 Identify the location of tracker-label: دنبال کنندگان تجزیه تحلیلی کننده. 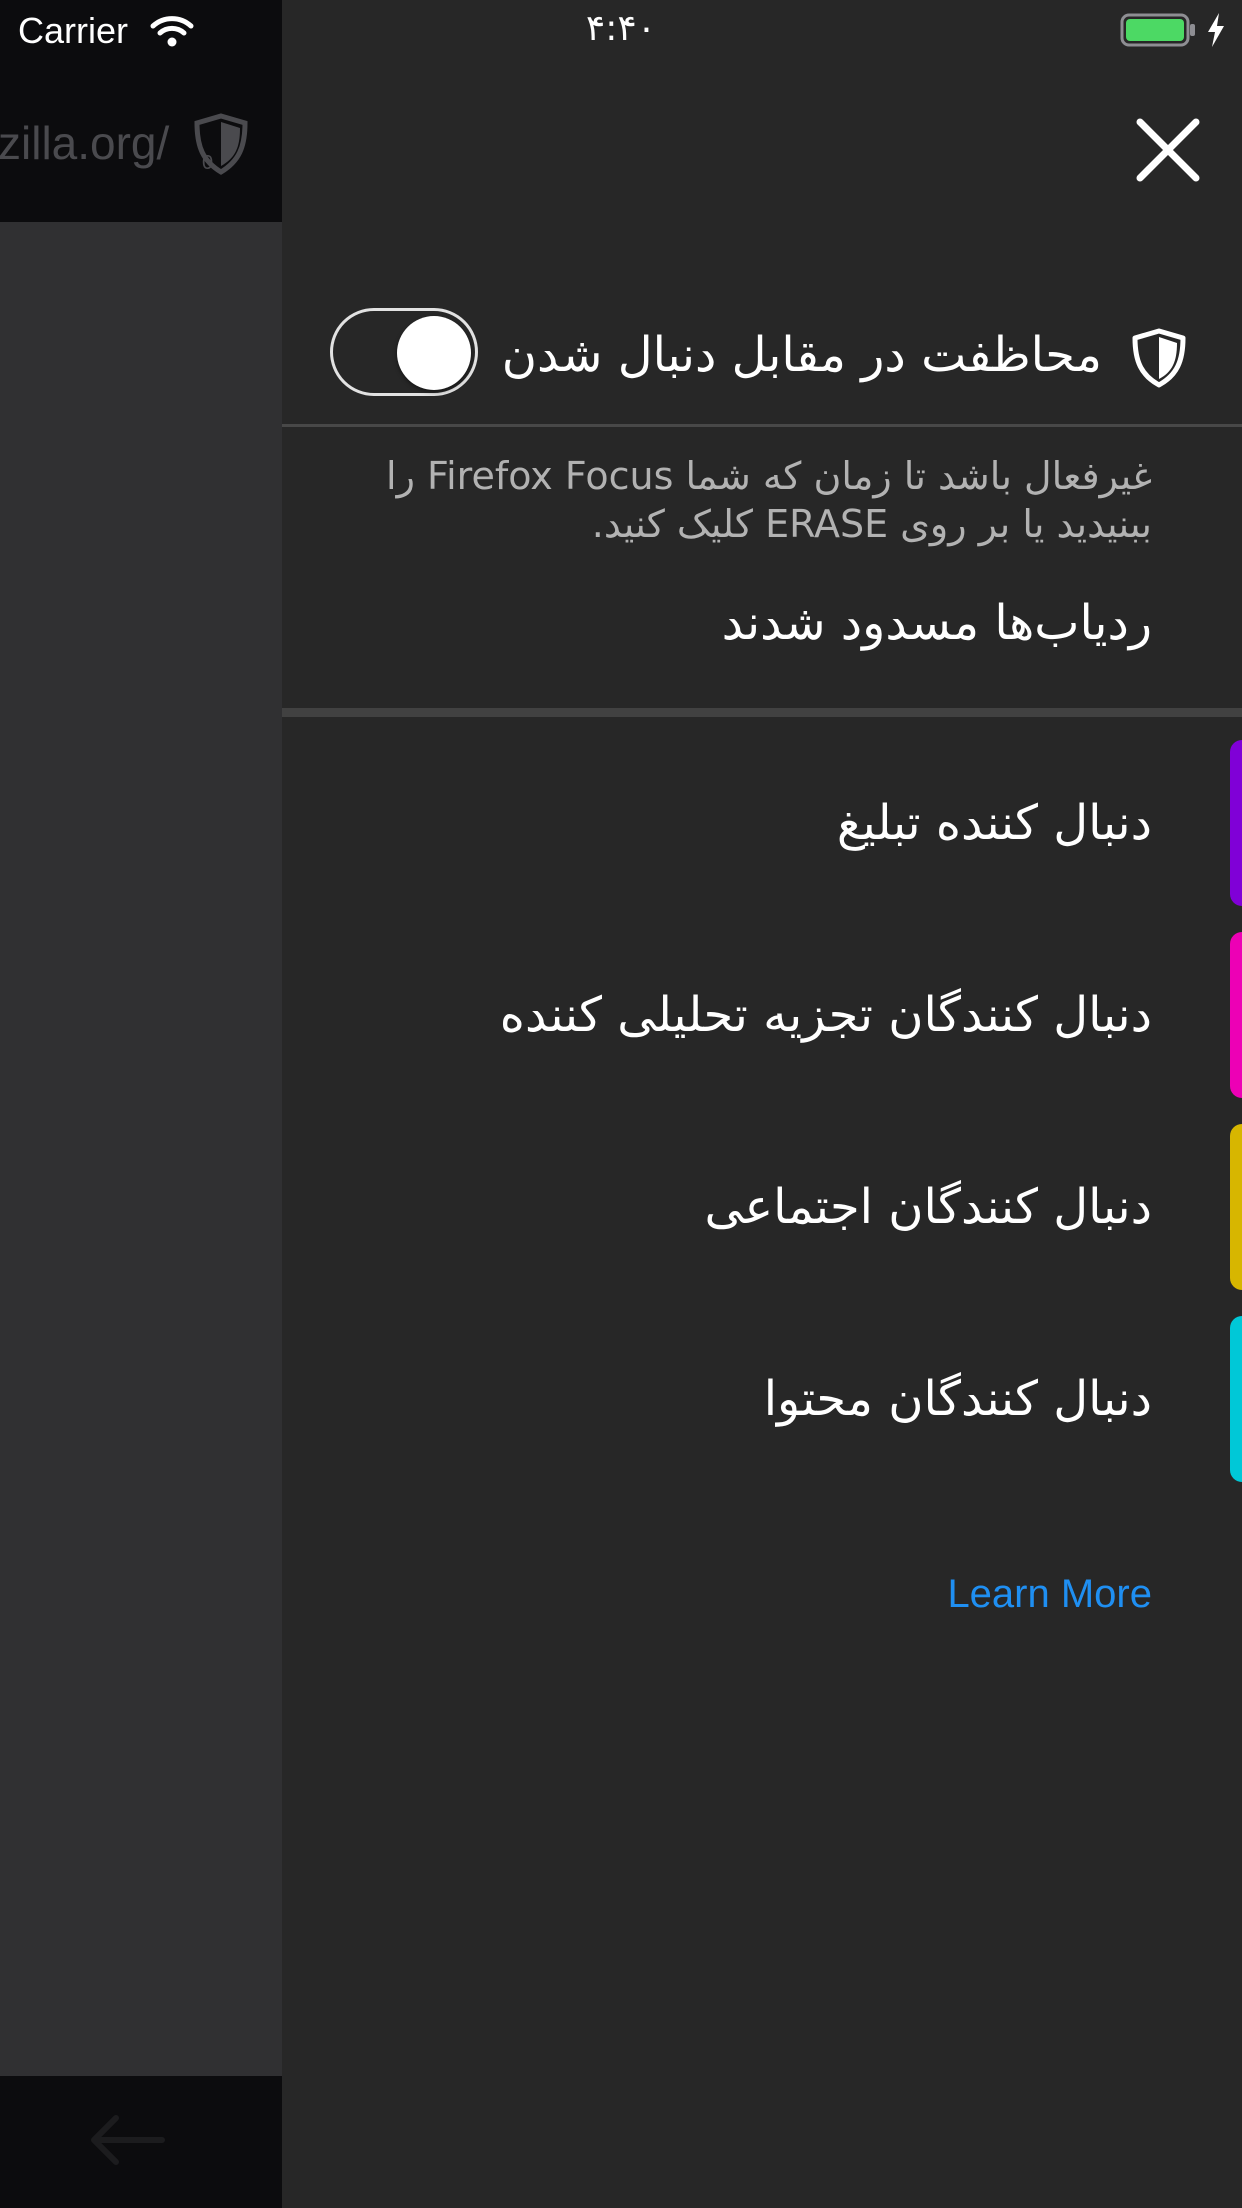
(825, 1015).